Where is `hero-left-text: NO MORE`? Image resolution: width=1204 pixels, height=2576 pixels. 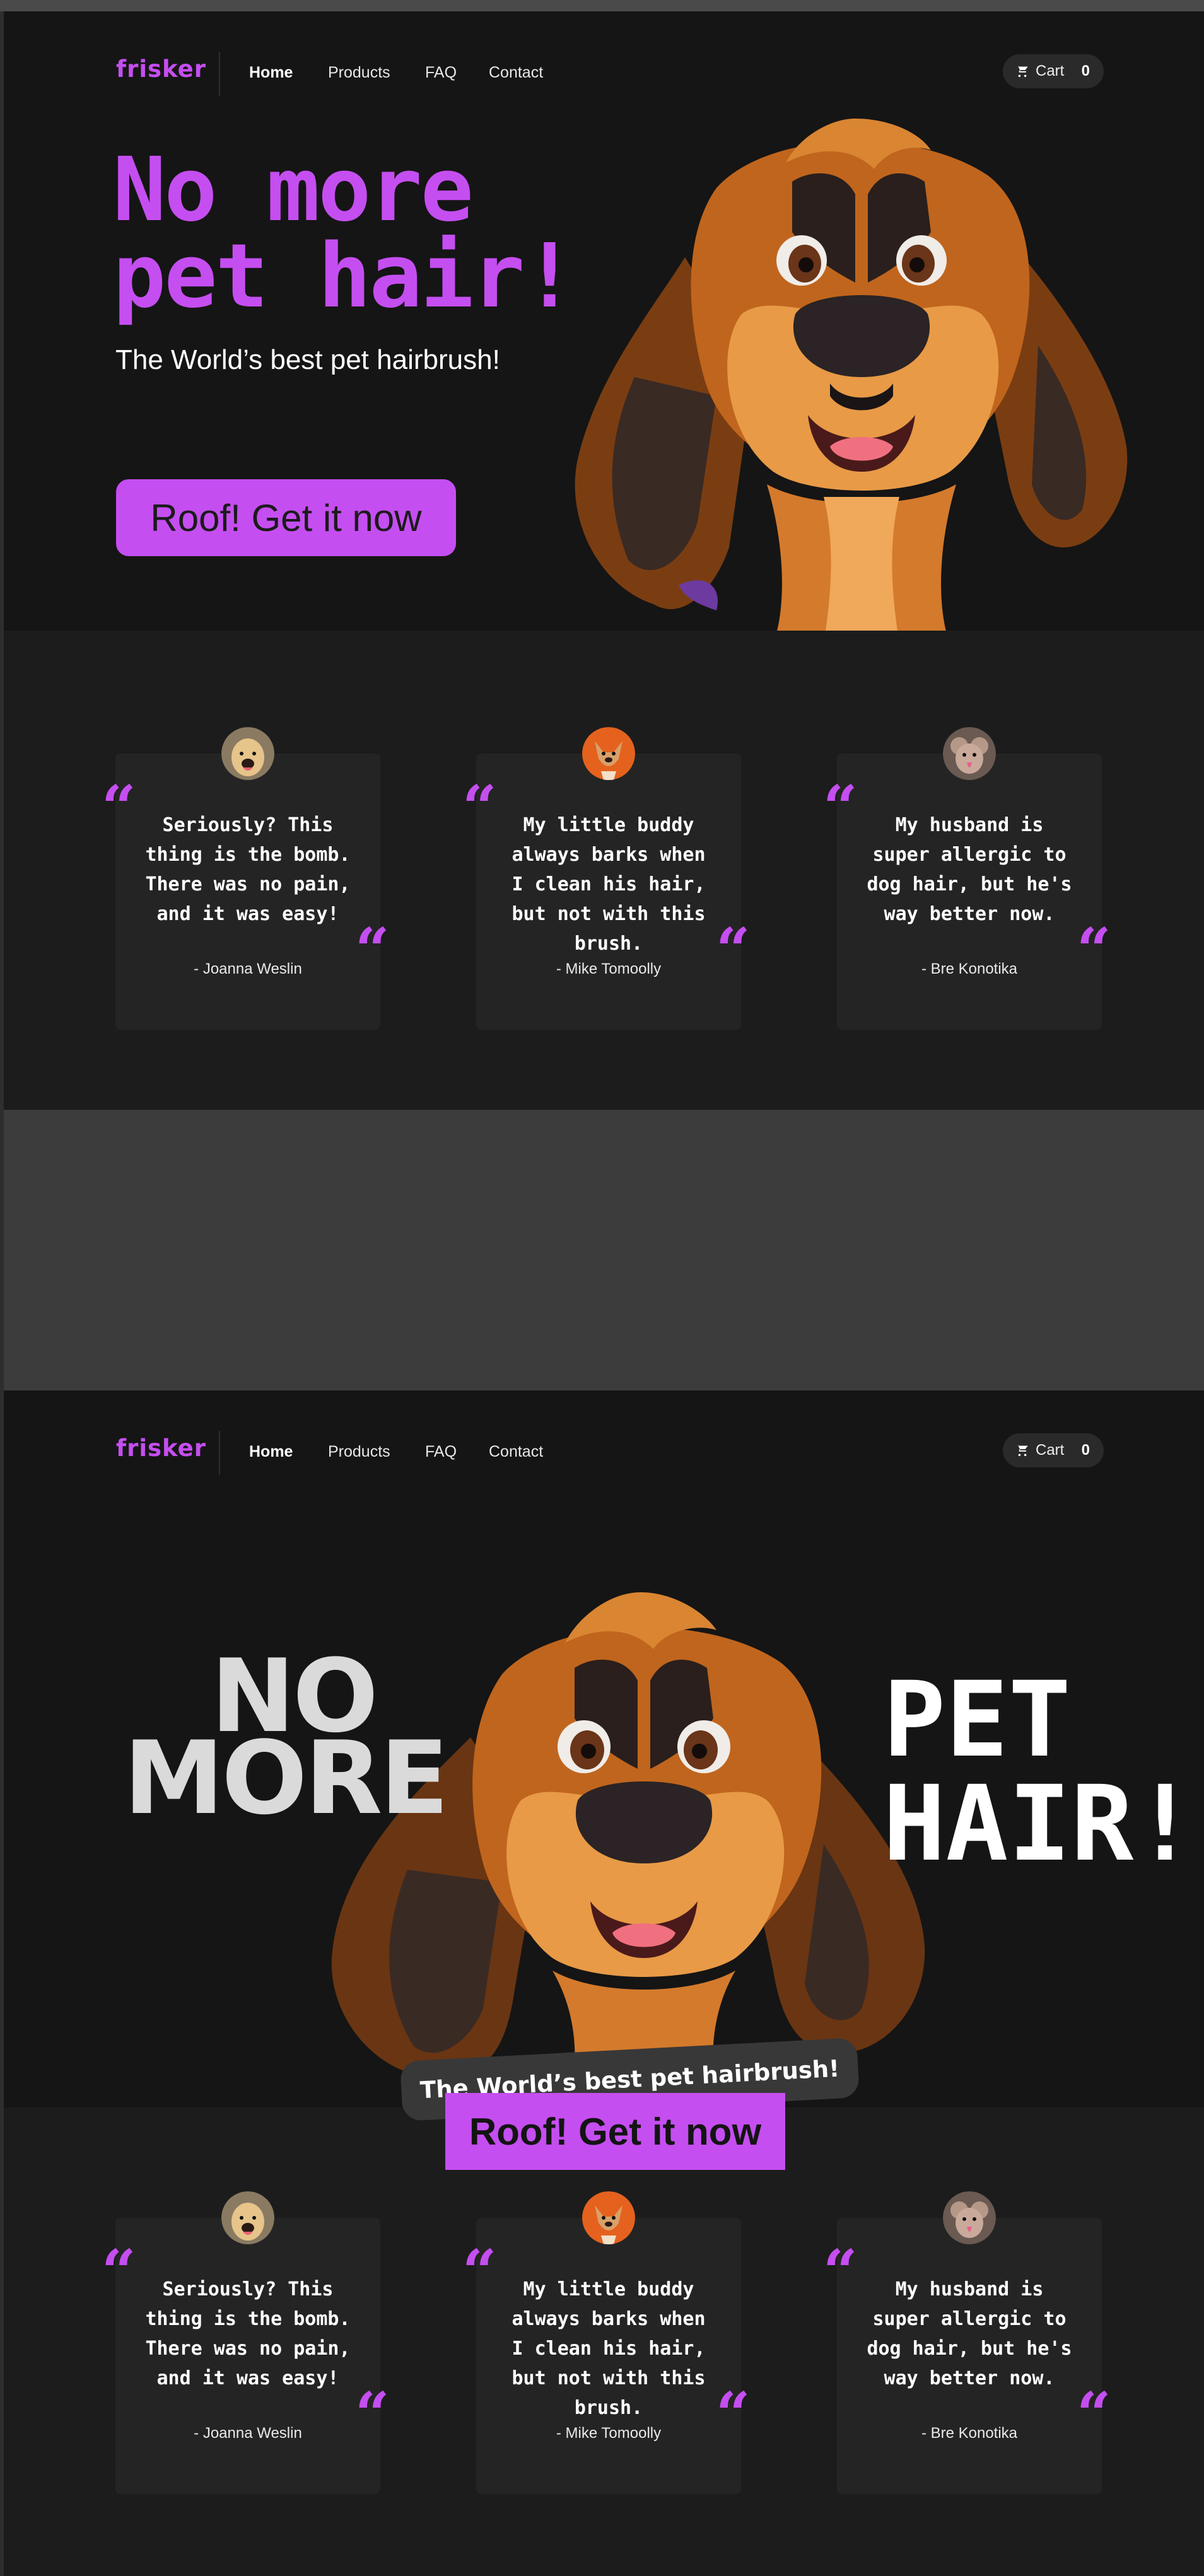 hero-left-text: NO MORE is located at coordinates (287, 1741).